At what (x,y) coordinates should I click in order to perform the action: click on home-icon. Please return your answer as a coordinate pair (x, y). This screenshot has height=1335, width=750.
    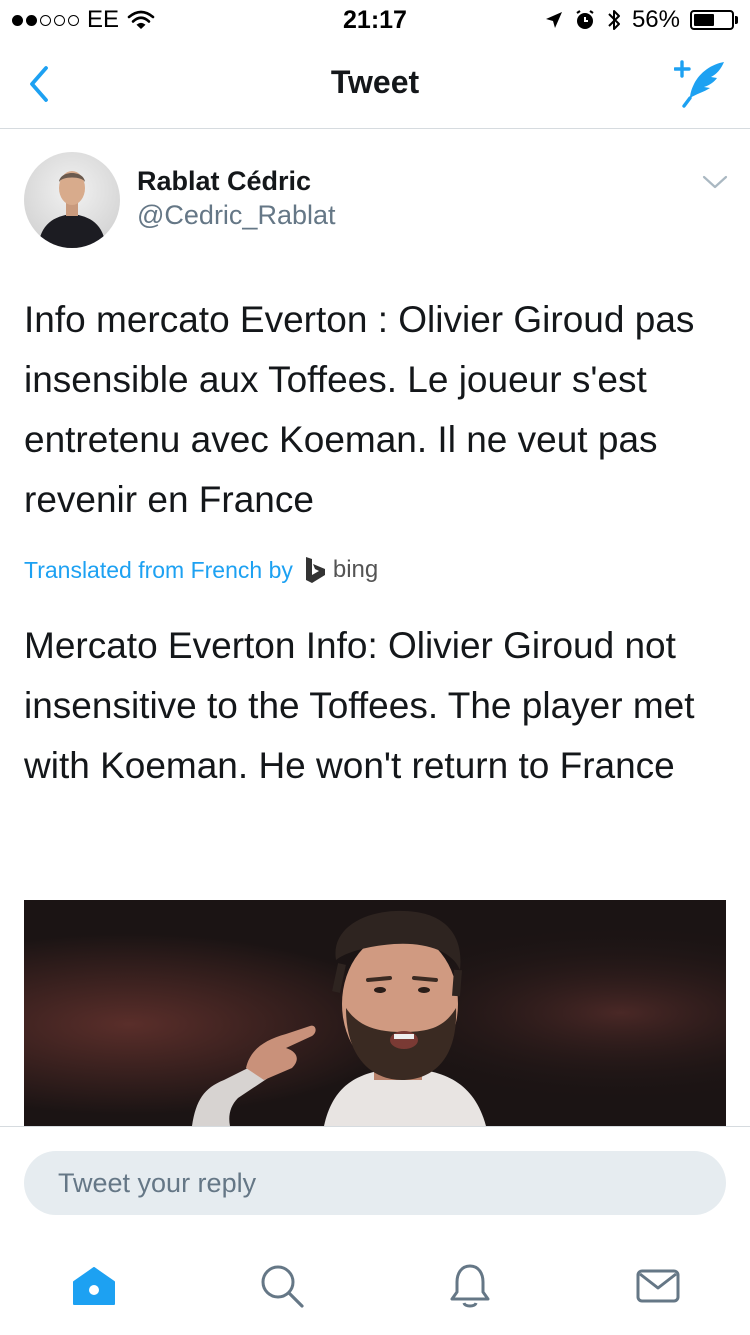
    Looking at the image, I should click on (94, 1286).